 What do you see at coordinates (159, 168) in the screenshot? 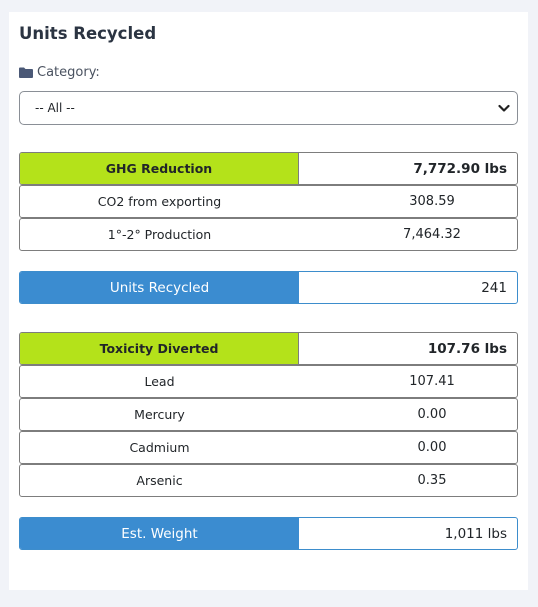
I see `ghg-label: GHG Reduction` at bounding box center [159, 168].